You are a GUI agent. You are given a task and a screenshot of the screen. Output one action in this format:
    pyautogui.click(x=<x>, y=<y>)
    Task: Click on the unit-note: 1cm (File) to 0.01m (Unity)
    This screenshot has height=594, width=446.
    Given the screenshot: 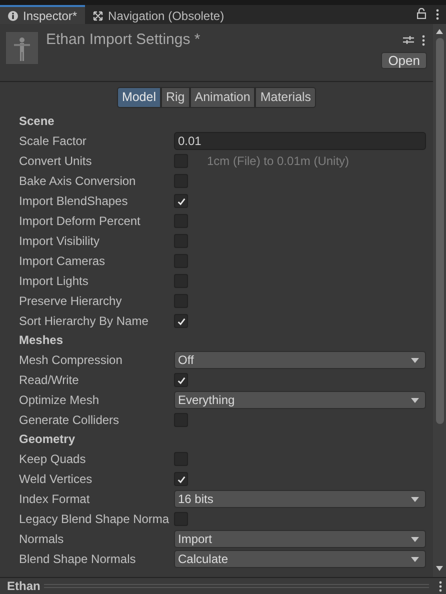 What is the action you would take?
    pyautogui.click(x=278, y=161)
    